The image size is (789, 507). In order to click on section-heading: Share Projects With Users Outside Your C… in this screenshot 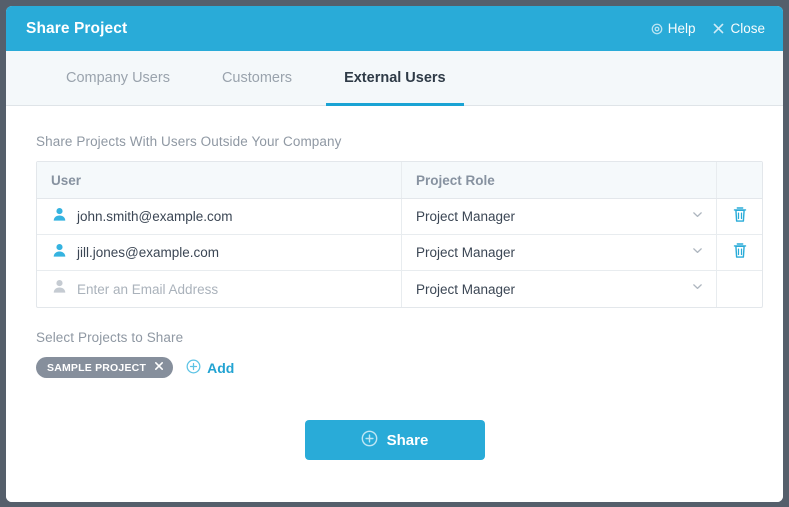, I will do `click(189, 141)`.